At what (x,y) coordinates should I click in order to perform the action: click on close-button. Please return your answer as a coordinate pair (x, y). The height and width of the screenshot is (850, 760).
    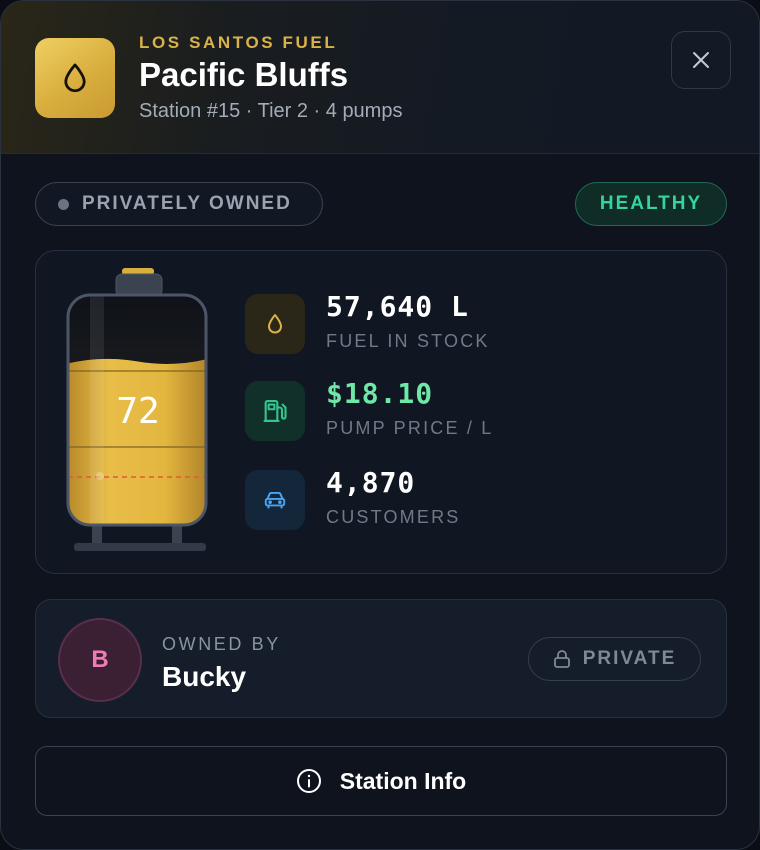
    Looking at the image, I should click on (701, 60).